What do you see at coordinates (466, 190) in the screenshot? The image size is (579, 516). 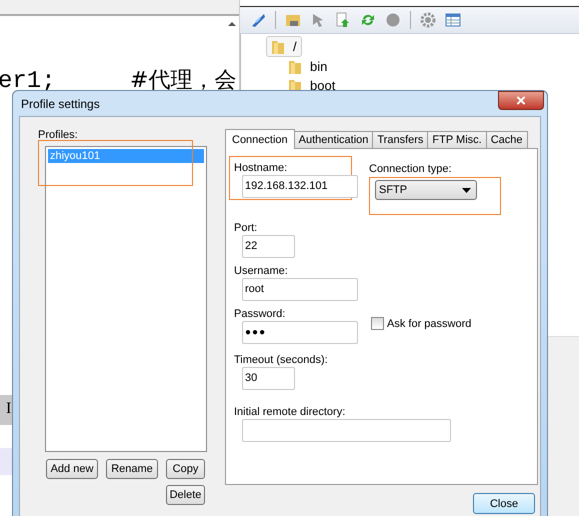 I see `caret-icon` at bounding box center [466, 190].